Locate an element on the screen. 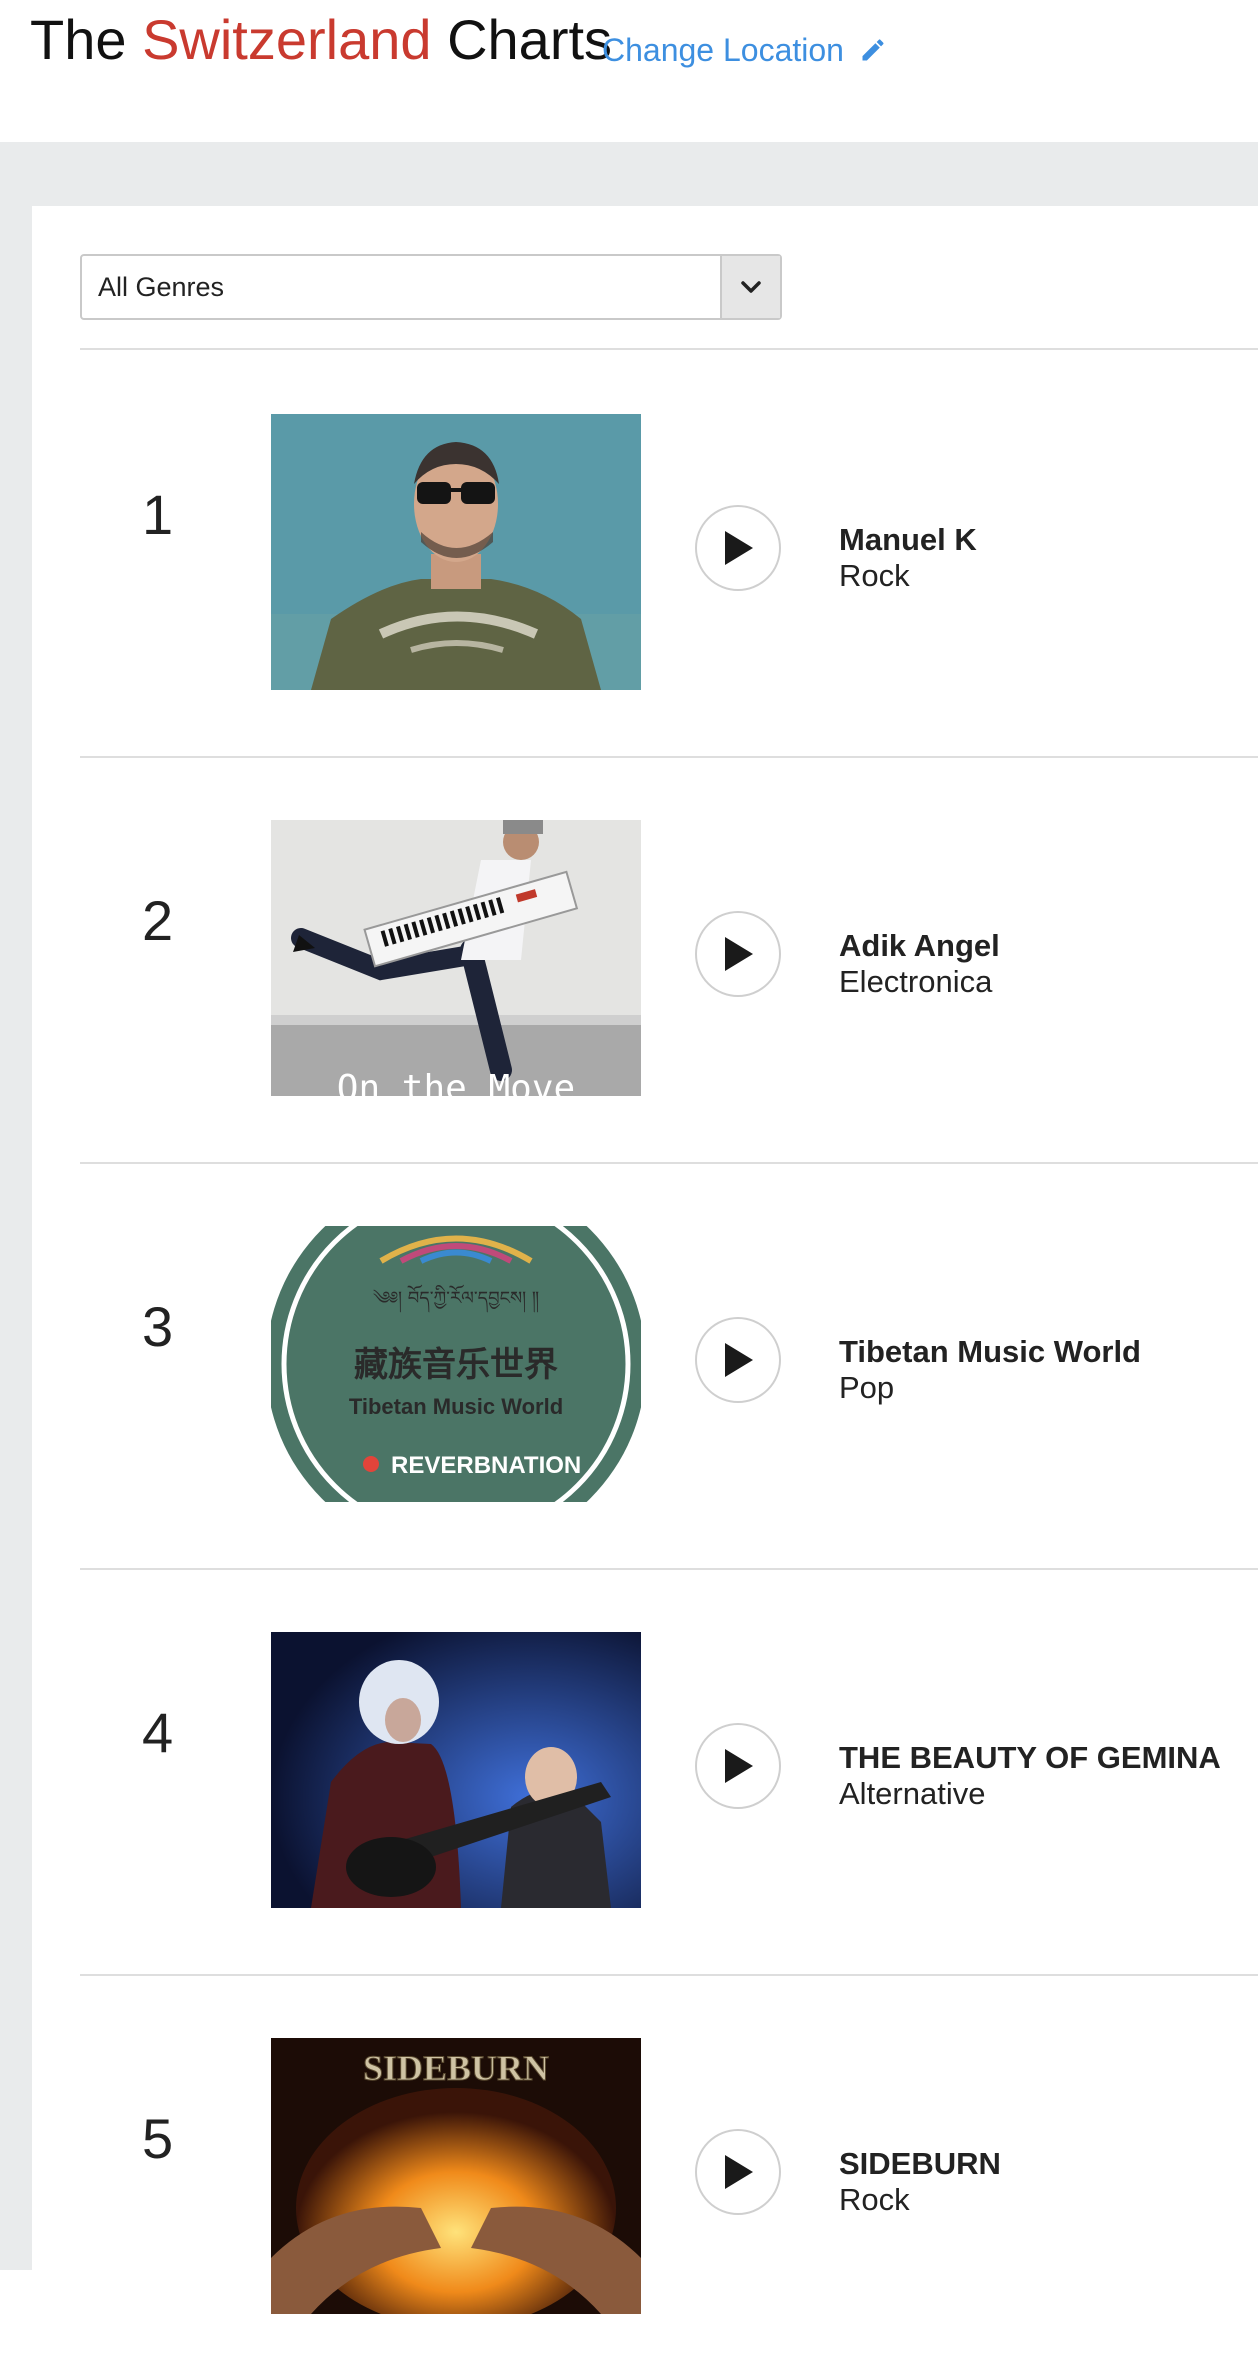  change-location-label: Change Location is located at coordinates (723, 50).